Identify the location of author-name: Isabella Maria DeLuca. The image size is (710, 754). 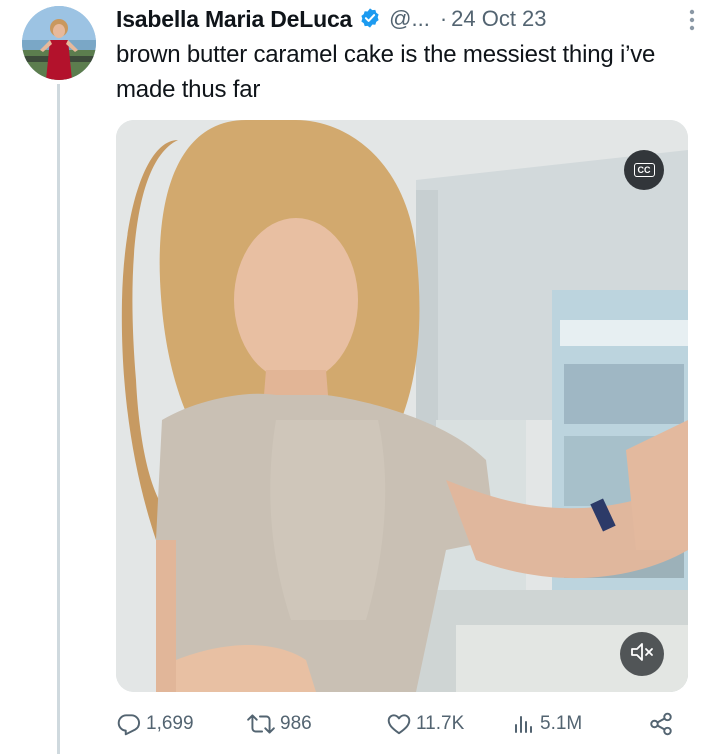
(234, 19).